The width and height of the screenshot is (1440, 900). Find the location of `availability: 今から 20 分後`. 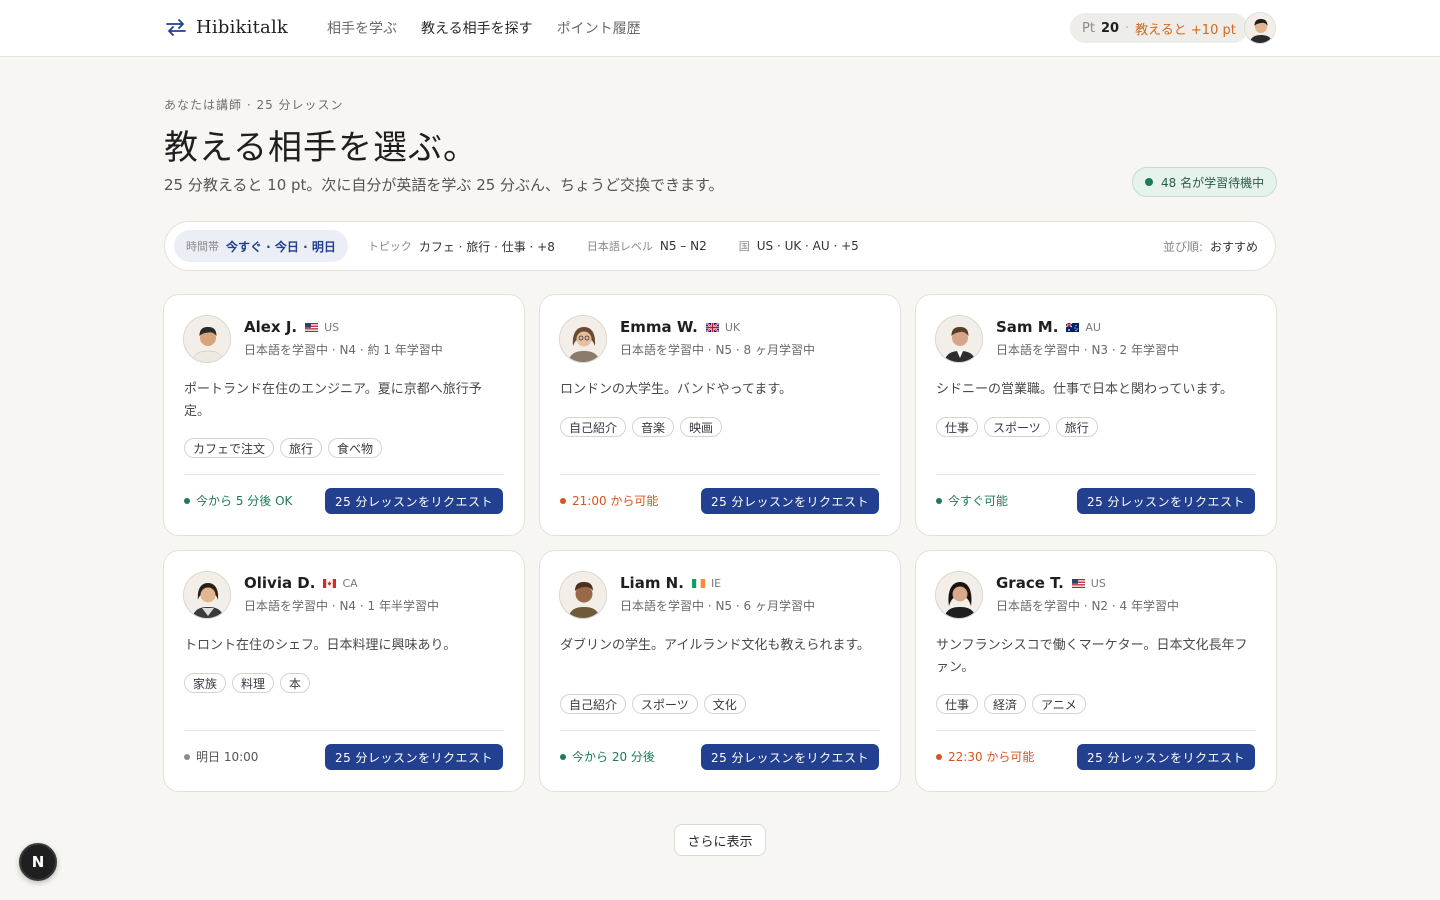

availability: 今から 20 分後 is located at coordinates (607, 756).